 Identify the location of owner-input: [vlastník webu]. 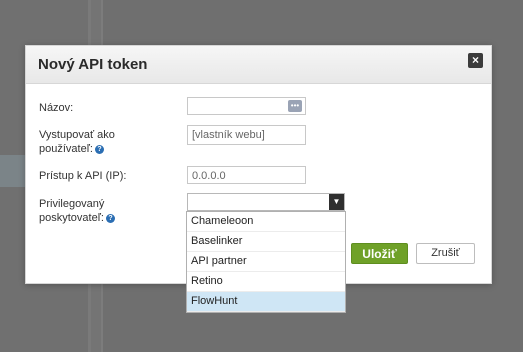
(246, 135).